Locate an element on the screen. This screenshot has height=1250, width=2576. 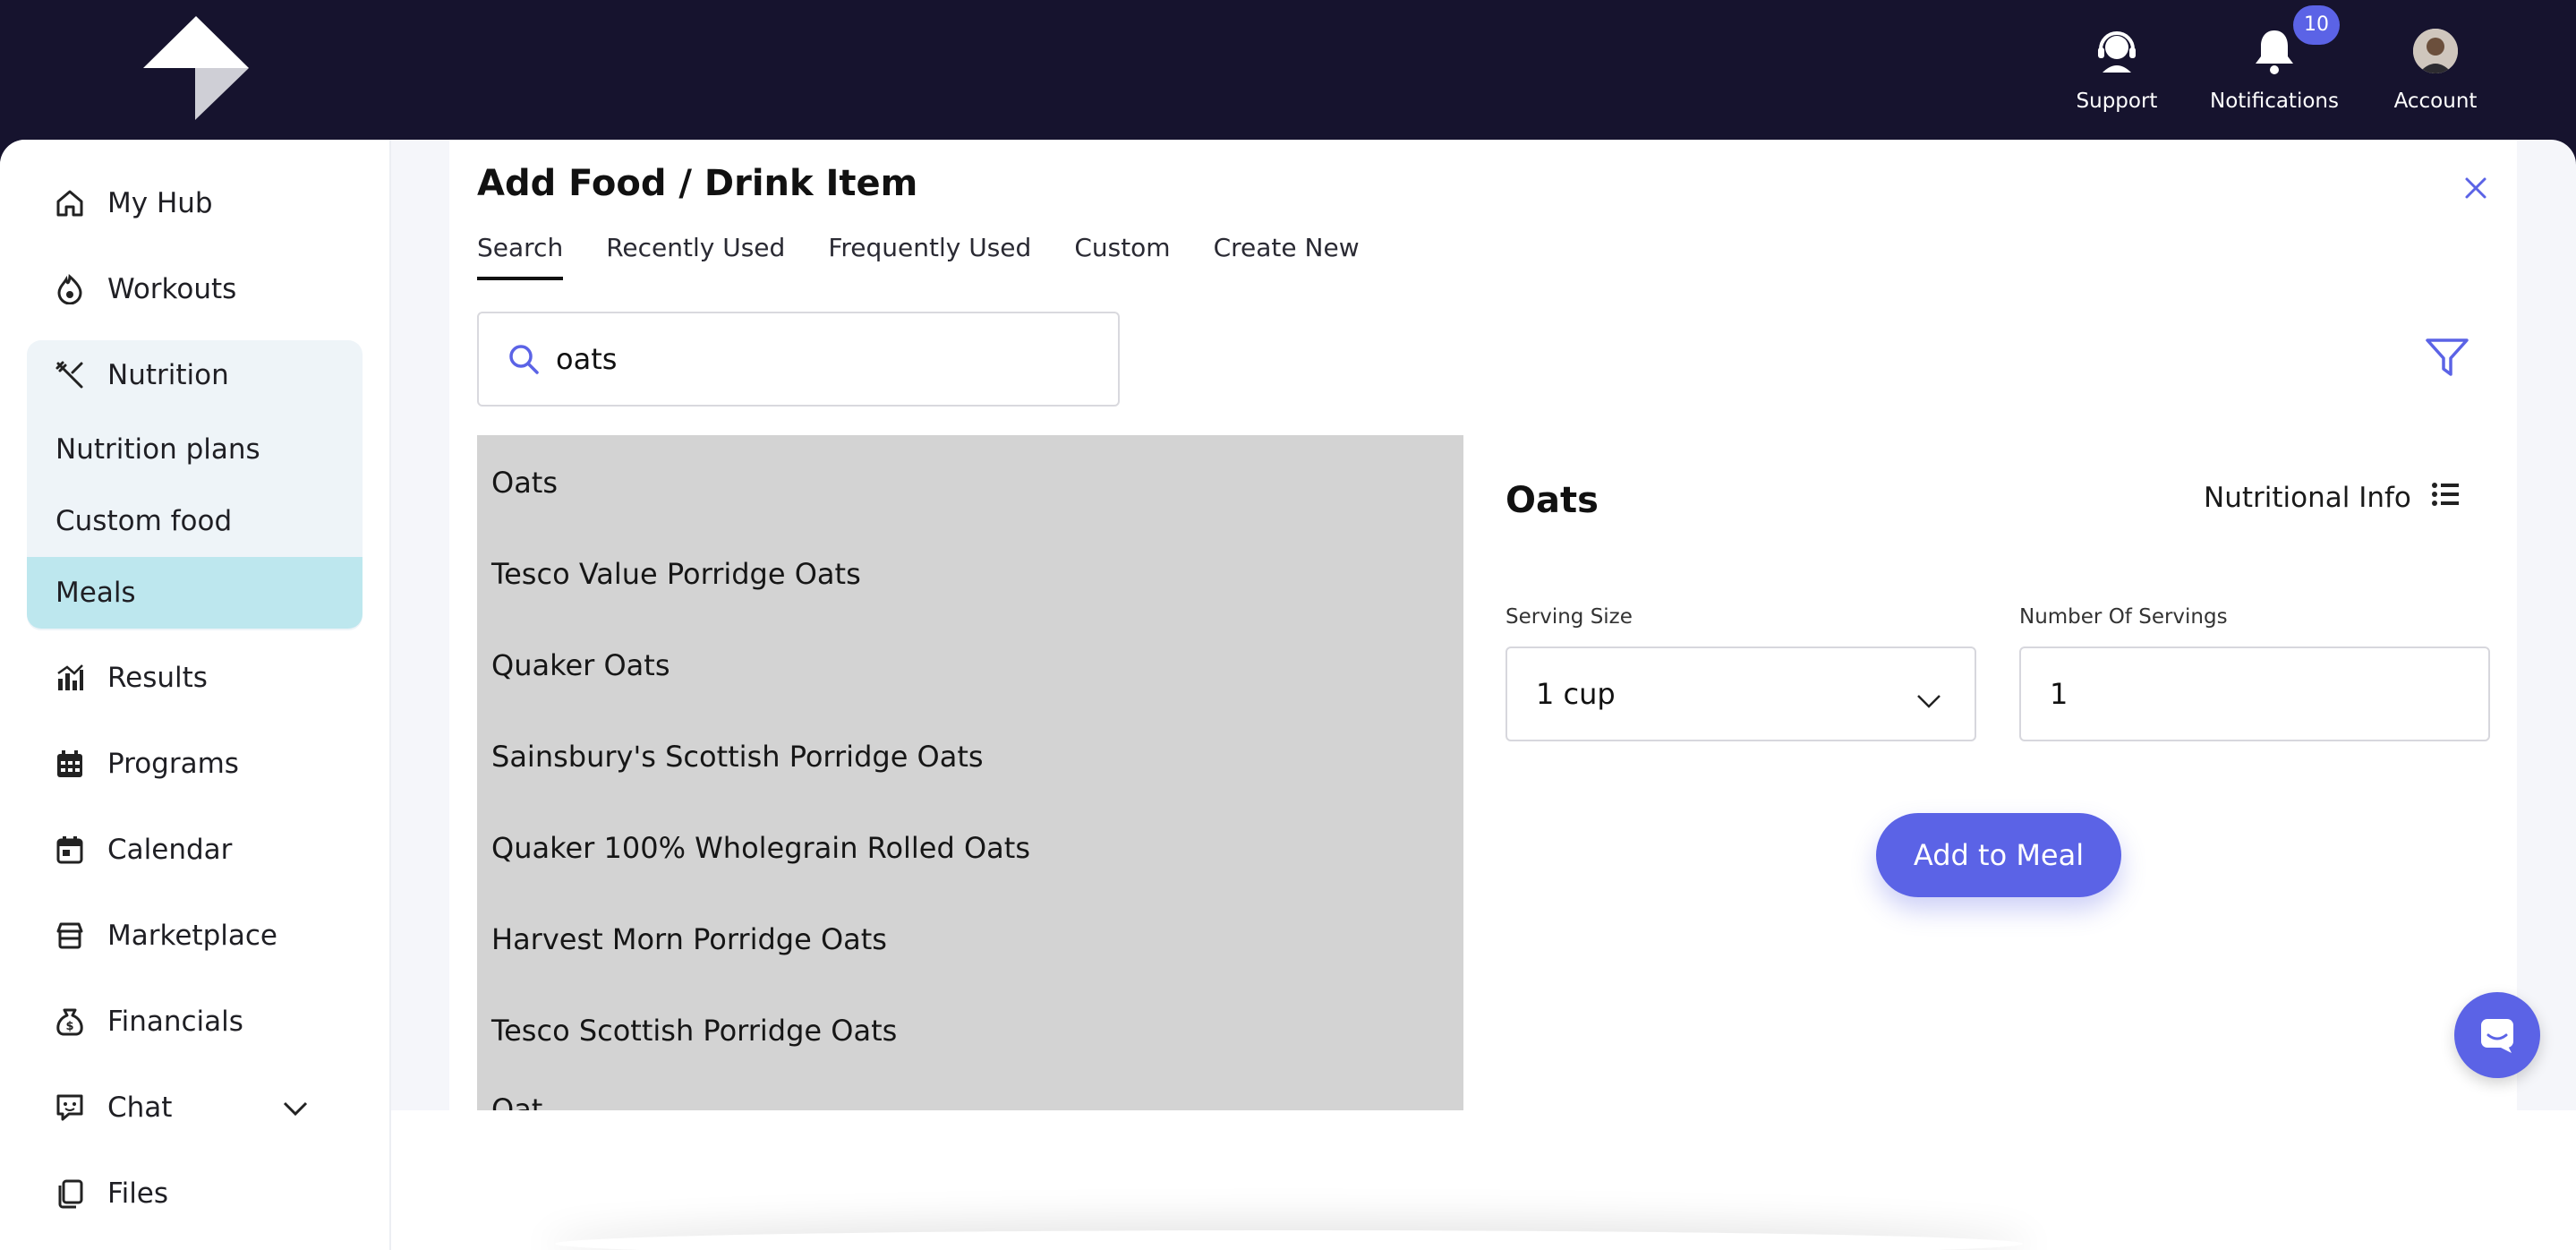
chart-icon is located at coordinates (70, 678).